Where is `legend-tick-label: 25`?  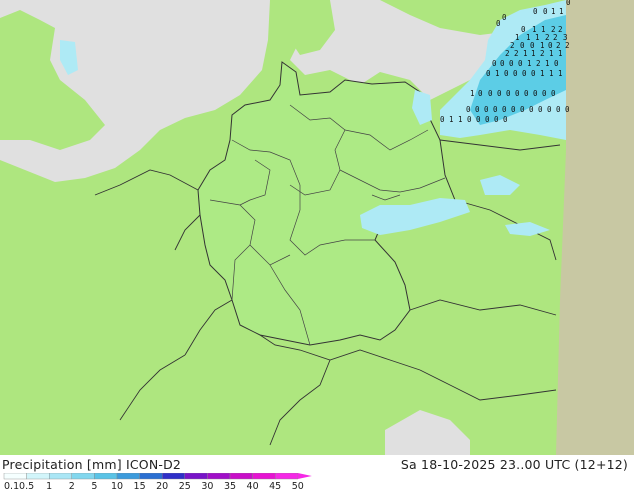 legend-tick-label: 25 is located at coordinates (185, 485).